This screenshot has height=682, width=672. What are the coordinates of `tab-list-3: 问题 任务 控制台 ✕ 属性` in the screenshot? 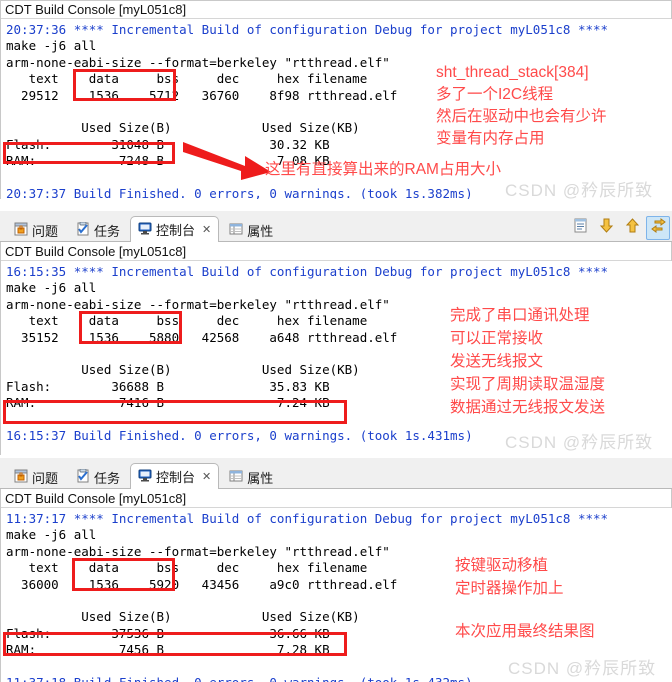 It's located at (141, 473).